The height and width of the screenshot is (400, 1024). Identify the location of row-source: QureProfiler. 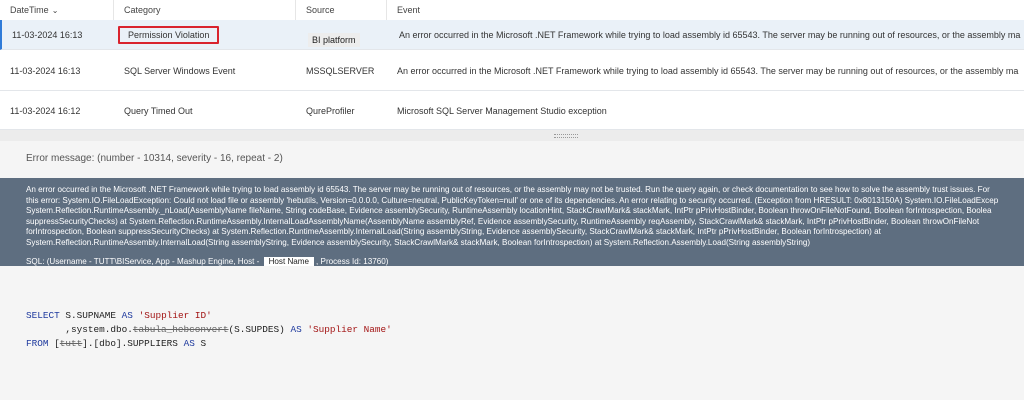
(330, 110).